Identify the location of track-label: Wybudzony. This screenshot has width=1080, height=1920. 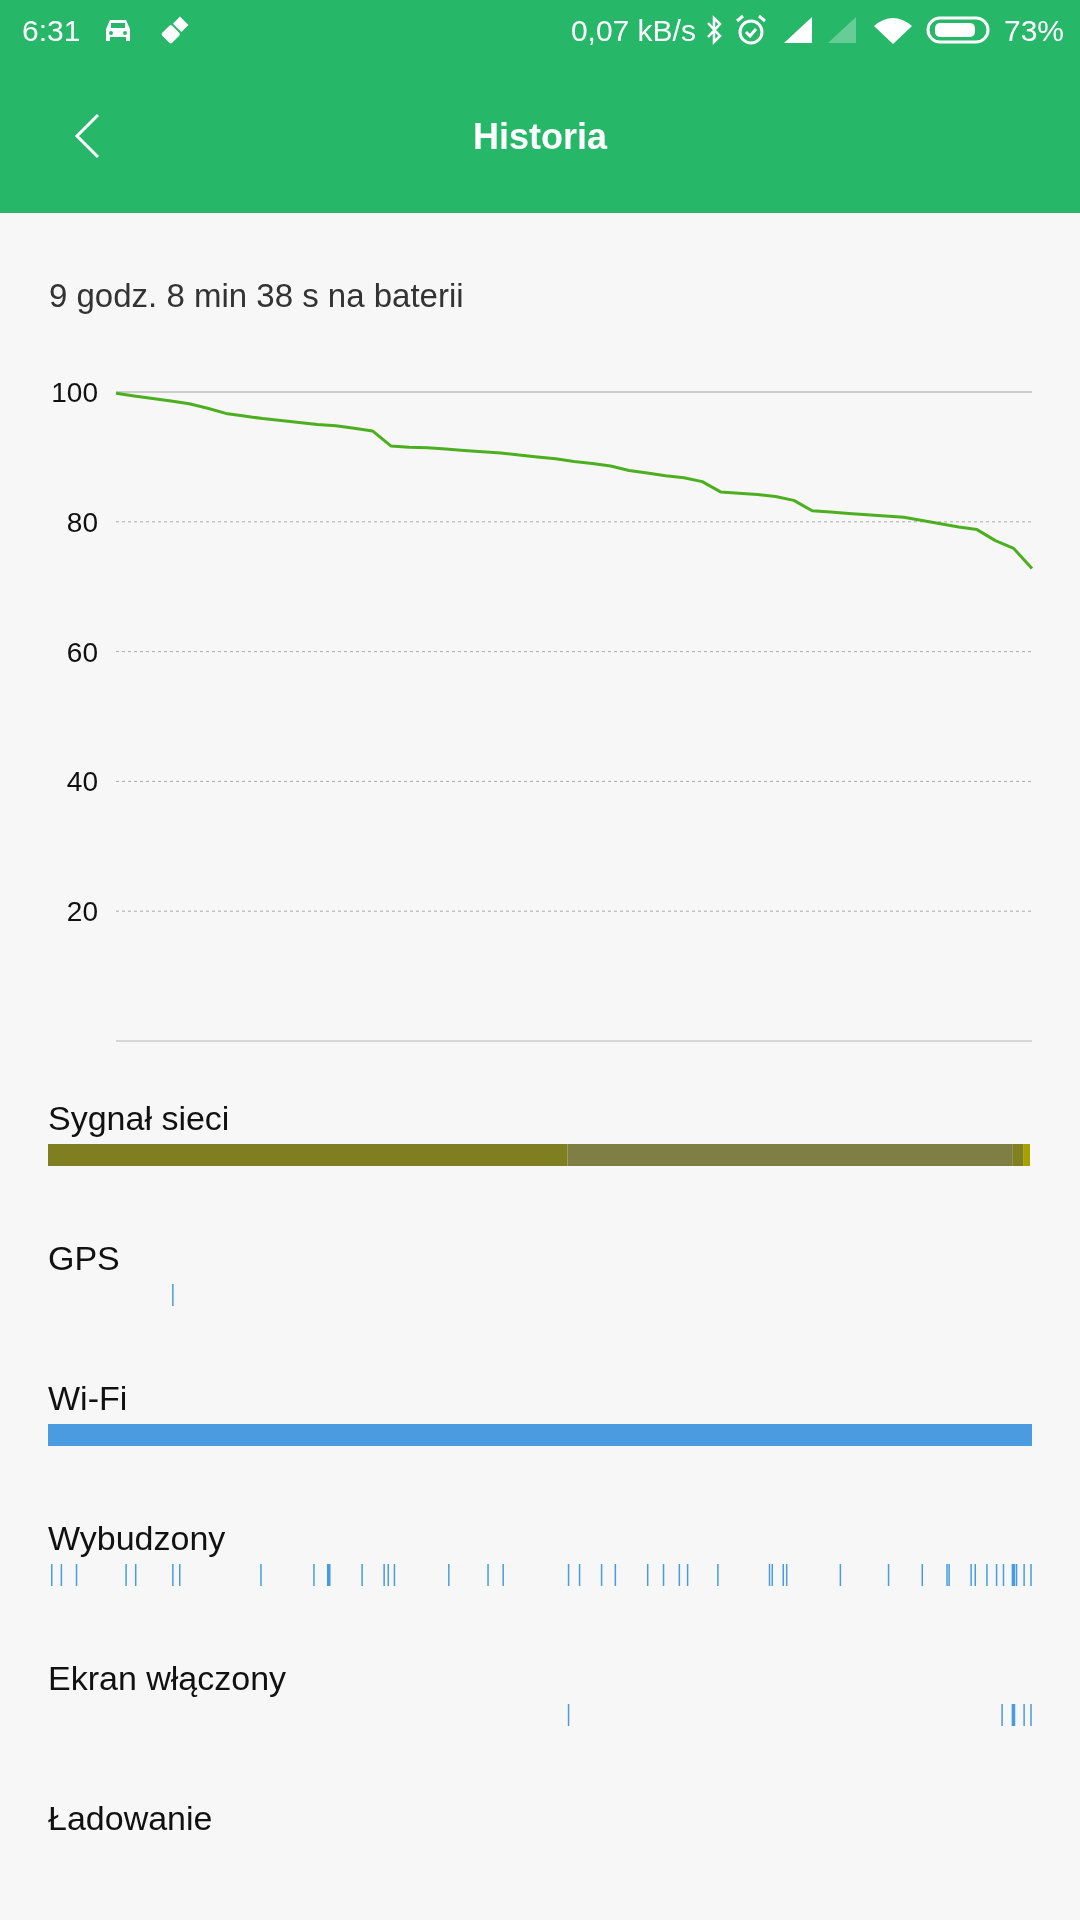
(137, 1538).